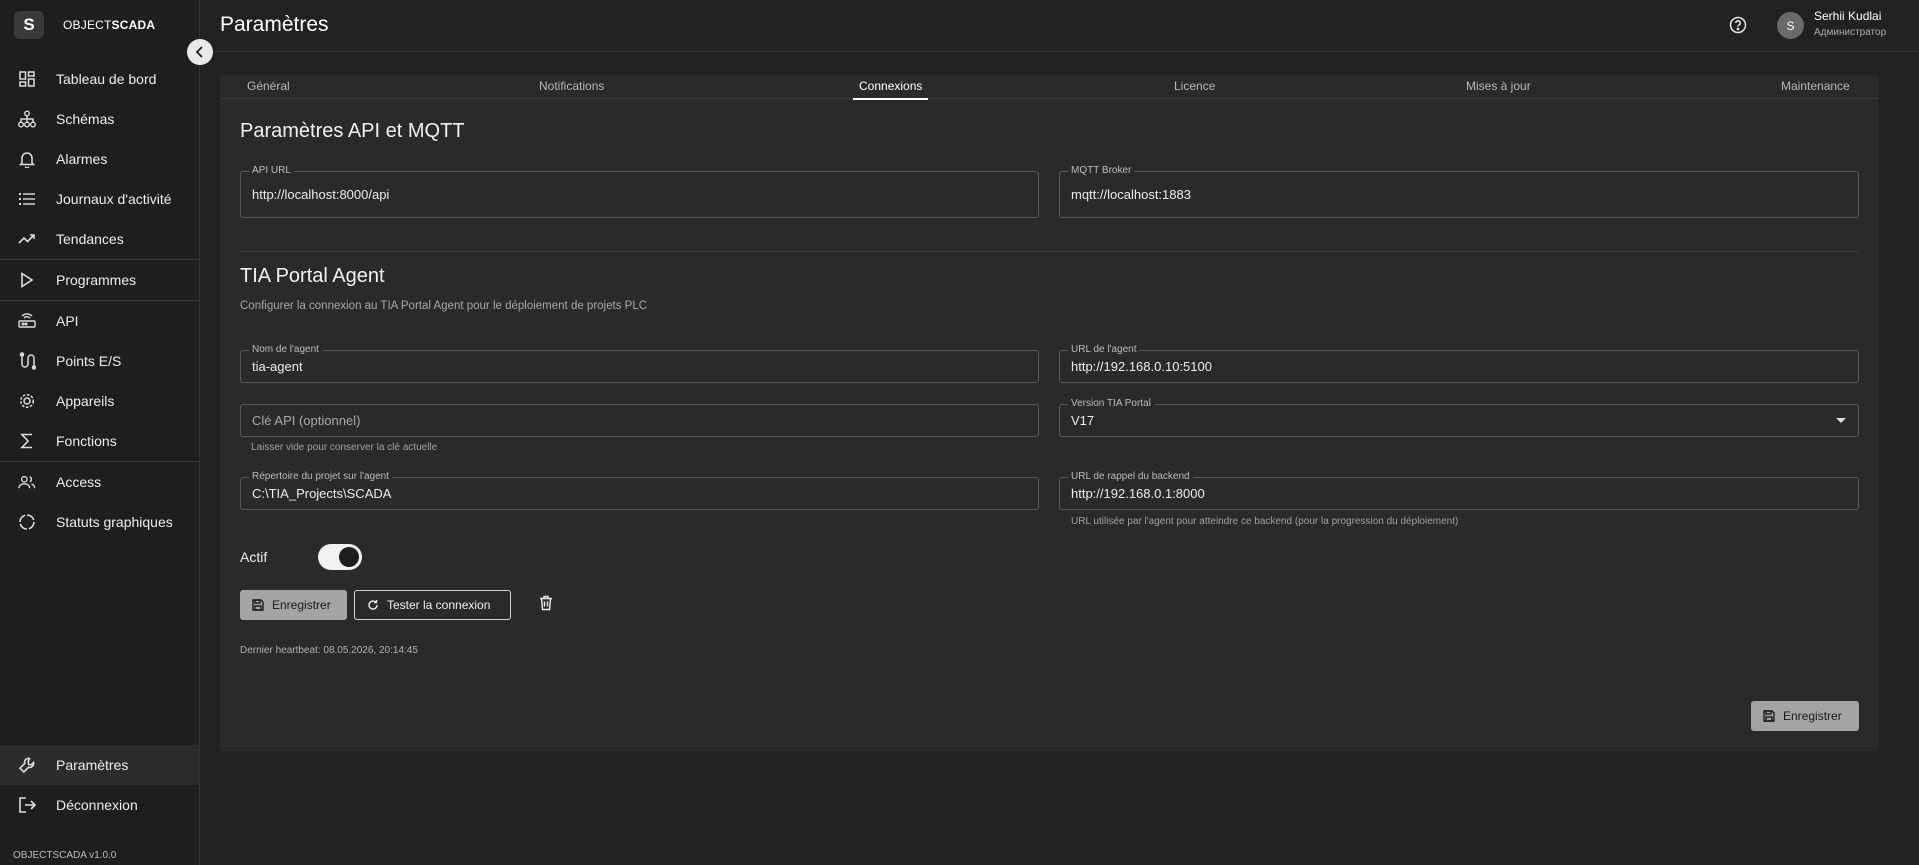 The height and width of the screenshot is (865, 1919). Describe the element at coordinates (27, 321) in the screenshot. I see `router-icon` at that location.